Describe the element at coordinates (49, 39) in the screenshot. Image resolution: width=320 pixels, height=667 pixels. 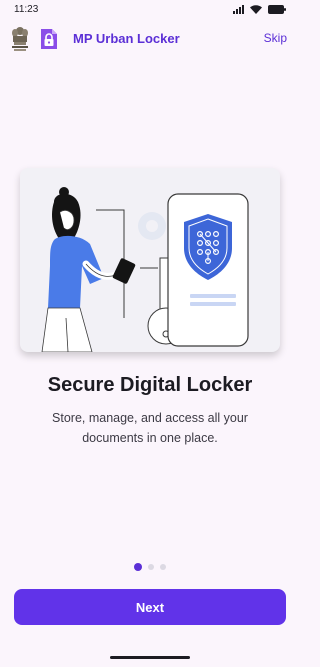
I see `lock-badge-icon` at that location.